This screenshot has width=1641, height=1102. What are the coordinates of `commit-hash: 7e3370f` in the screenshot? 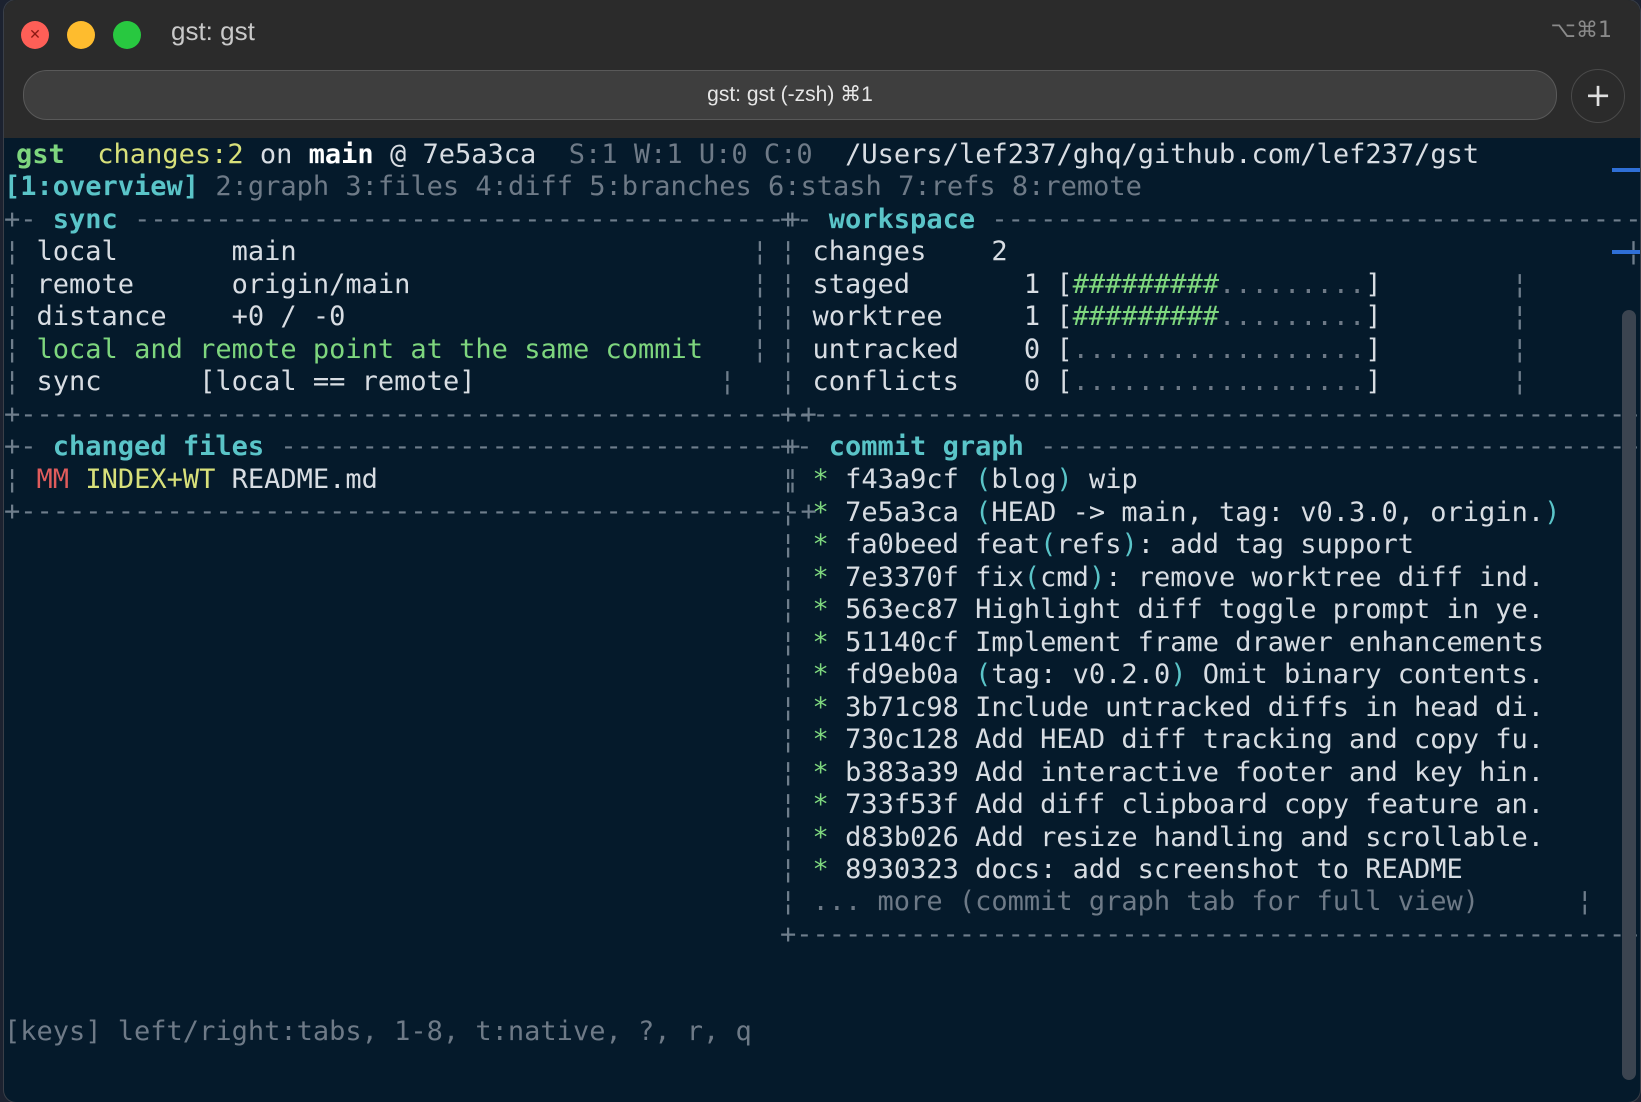 It's located at (902, 577).